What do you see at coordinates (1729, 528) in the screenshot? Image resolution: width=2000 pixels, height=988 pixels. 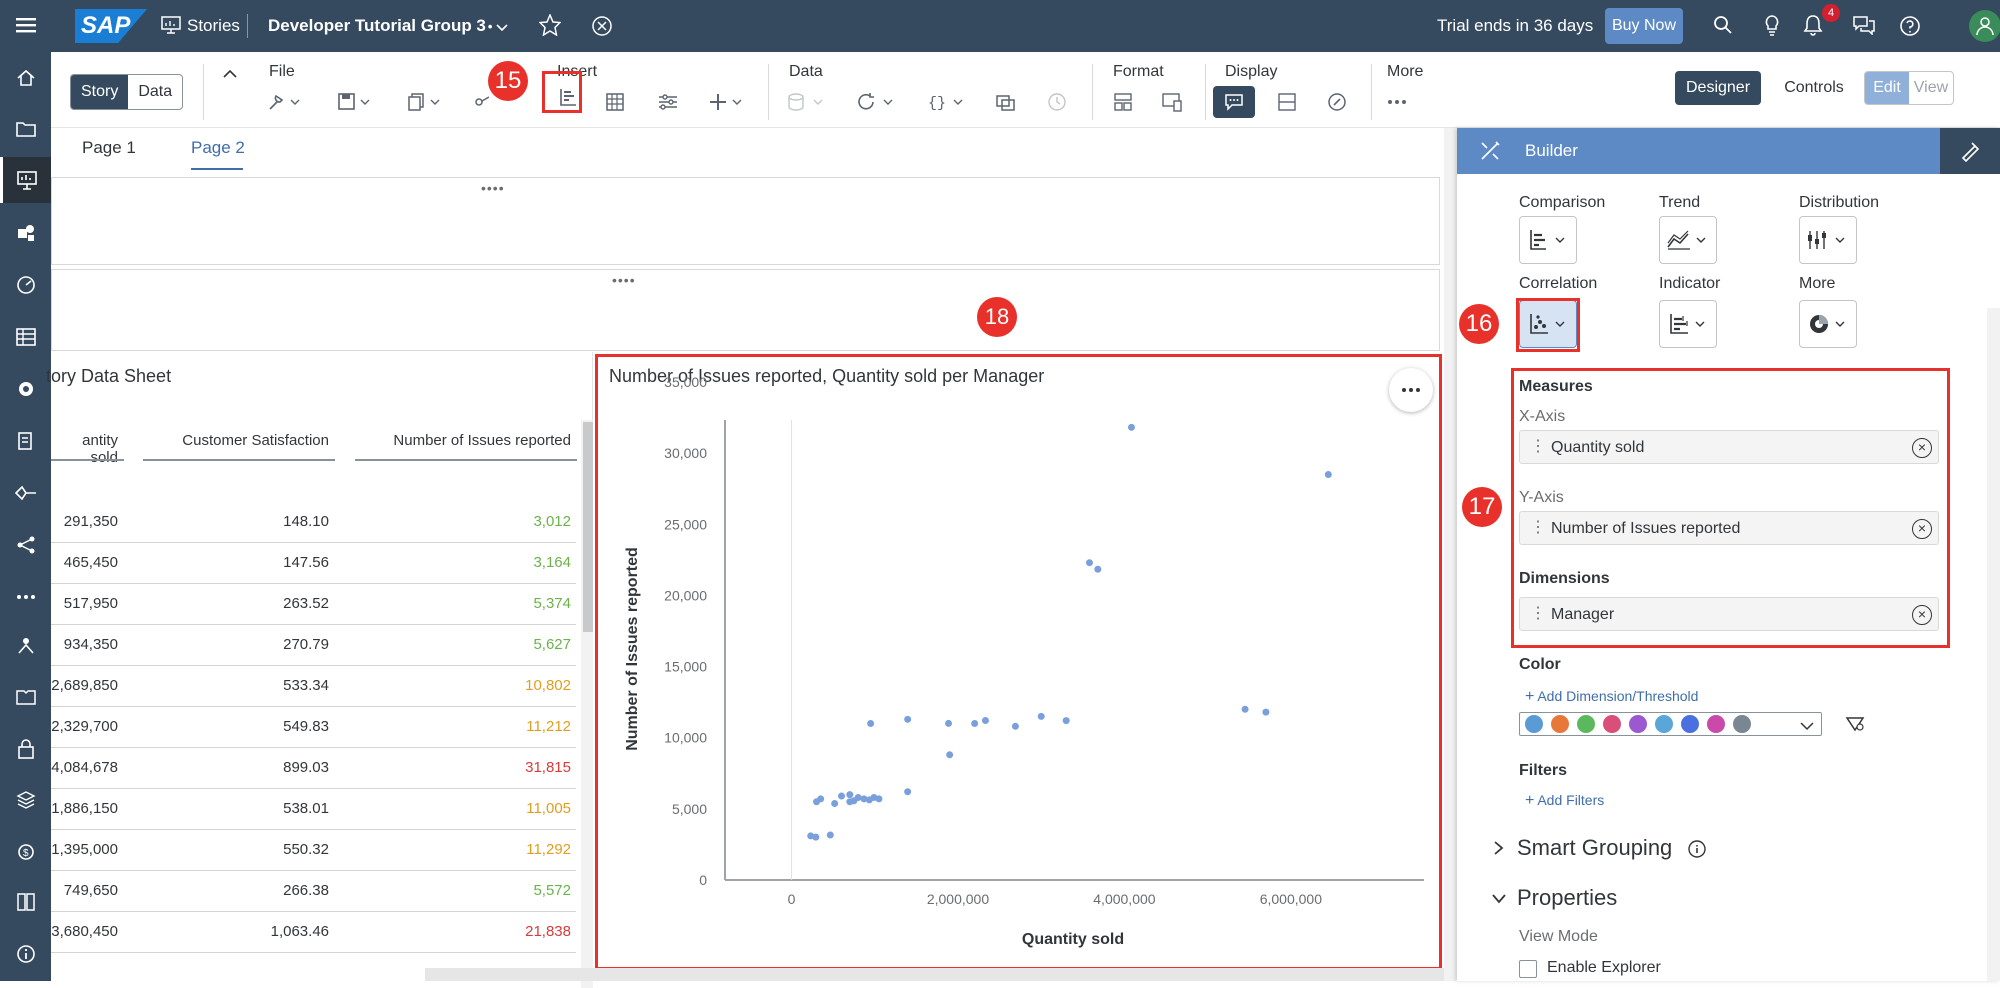 I see `y-axis-field: ⋮ Number of Issues reported ×` at bounding box center [1729, 528].